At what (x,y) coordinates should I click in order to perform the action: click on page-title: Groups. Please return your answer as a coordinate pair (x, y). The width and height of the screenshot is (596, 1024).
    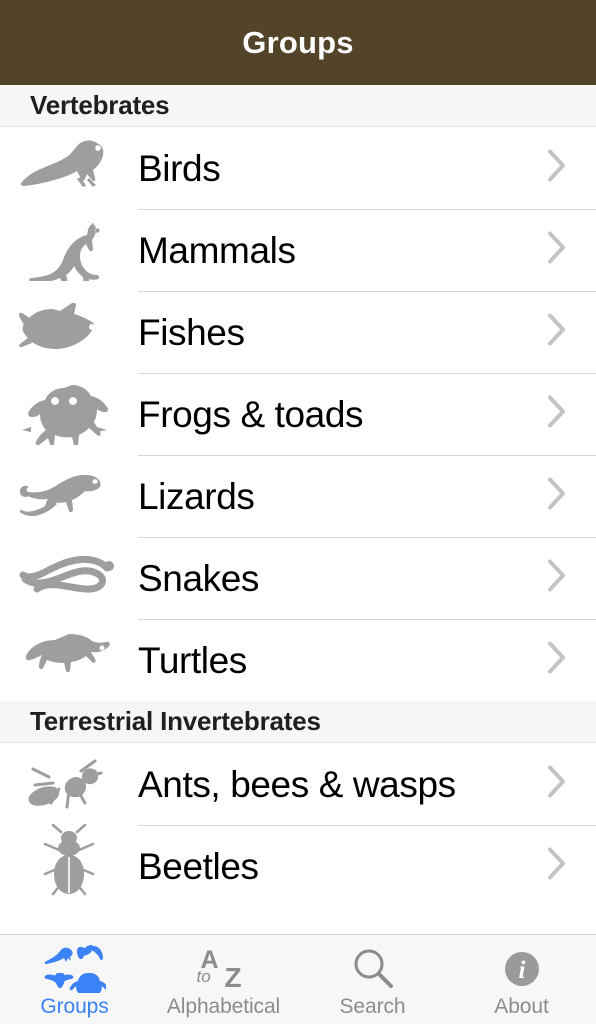
    Looking at the image, I should click on (298, 42).